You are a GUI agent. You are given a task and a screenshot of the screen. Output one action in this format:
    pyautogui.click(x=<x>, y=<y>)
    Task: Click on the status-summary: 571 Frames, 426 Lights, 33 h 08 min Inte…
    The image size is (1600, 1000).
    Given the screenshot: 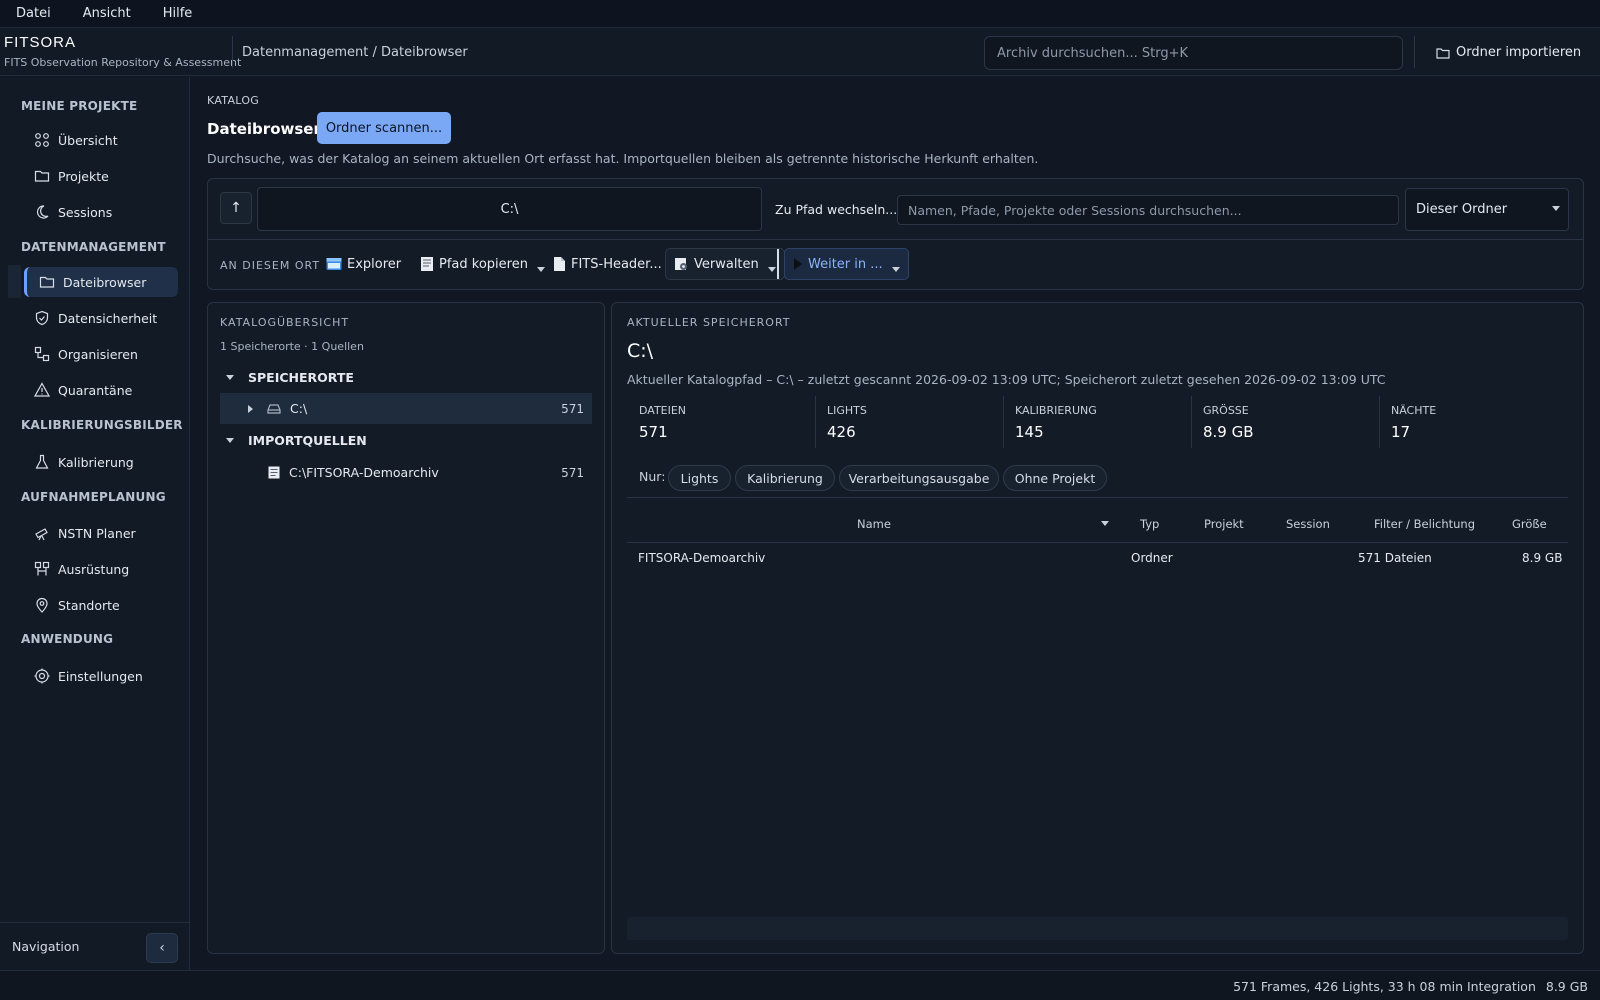 What is the action you would take?
    pyautogui.click(x=1384, y=986)
    